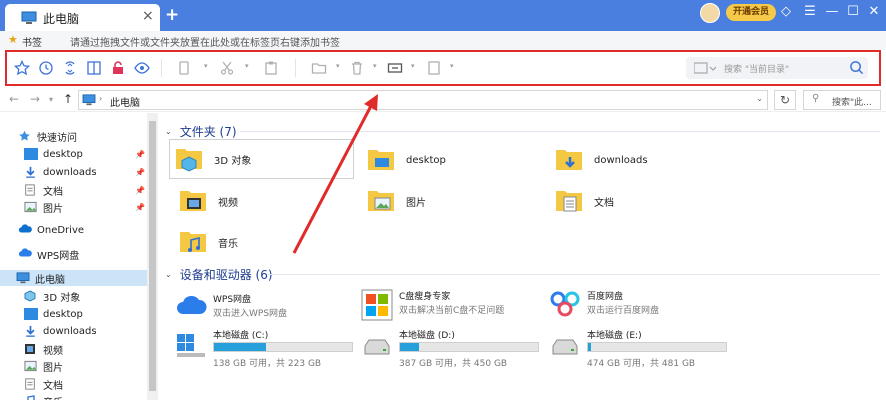  I want to click on folders-section-header: ⌄ 文件夹 (7), so click(201, 131).